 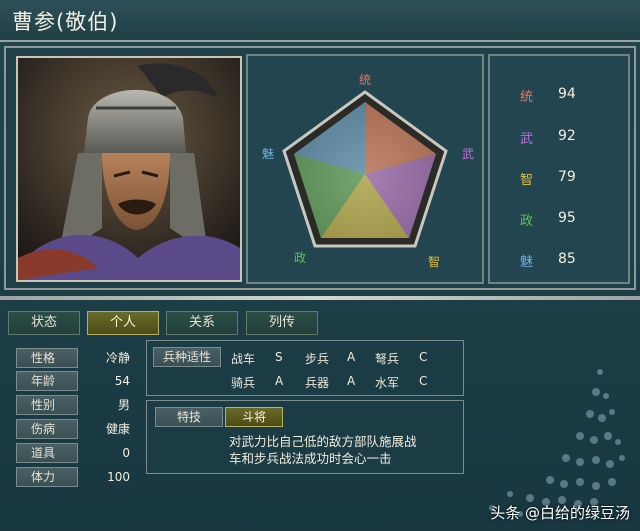 What do you see at coordinates (317, 359) in the screenshot?
I see `troop-name: 步兵` at bounding box center [317, 359].